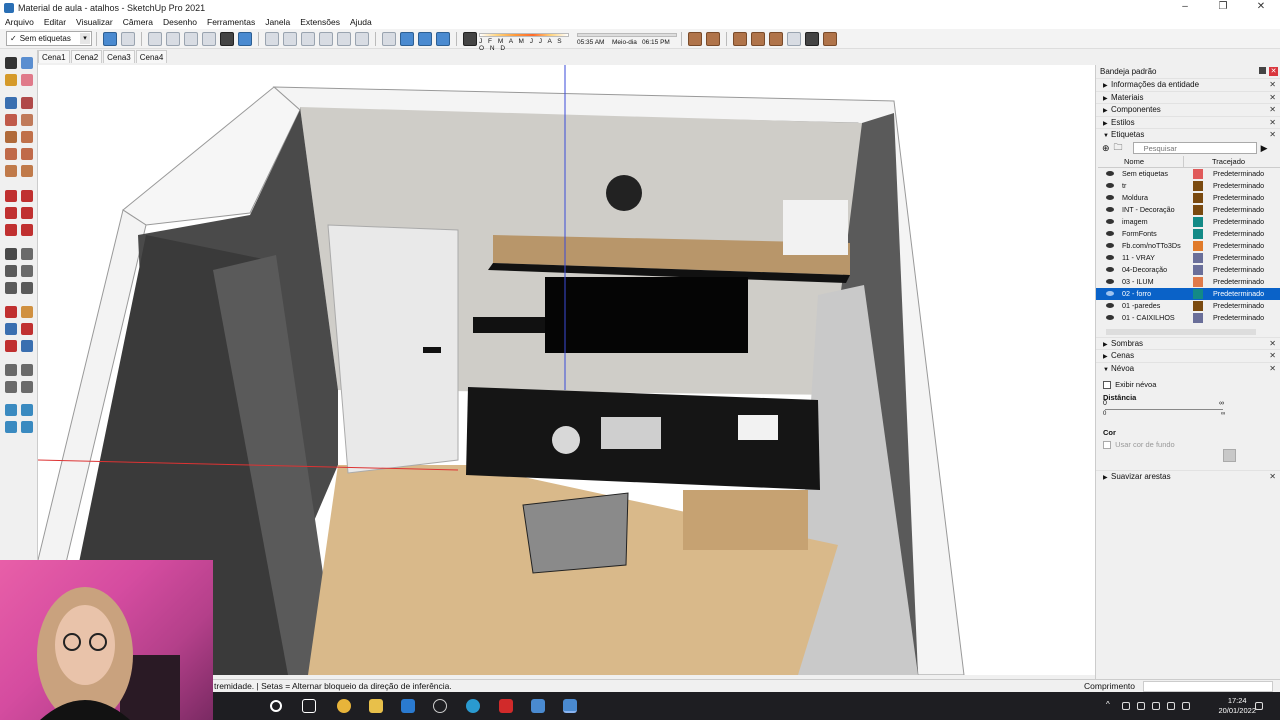 This screenshot has width=1280, height=720. What do you see at coordinates (49, 38) in the screenshot?
I see `tag-dropdown: ✓ Sem etiquetas ▾` at bounding box center [49, 38].